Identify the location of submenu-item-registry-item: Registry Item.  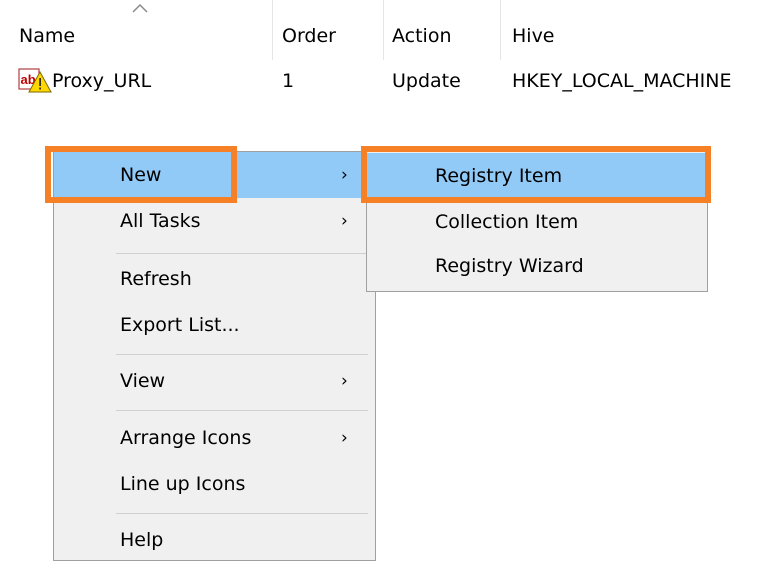
(537, 176).